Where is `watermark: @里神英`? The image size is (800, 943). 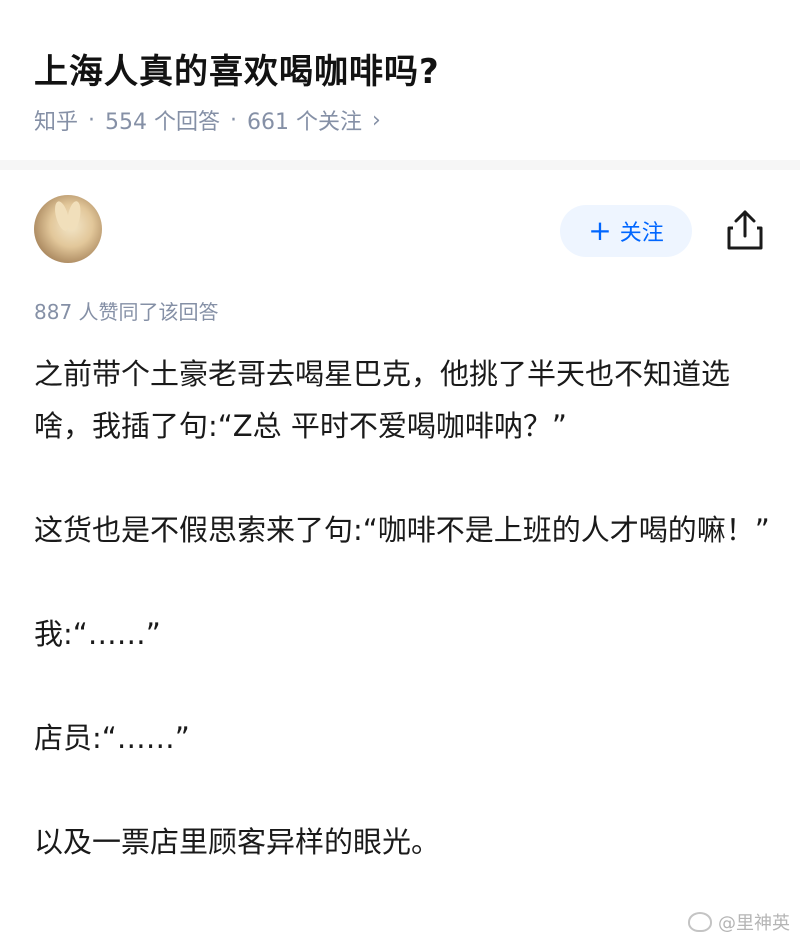
watermark: @里神英 is located at coordinates (739, 922).